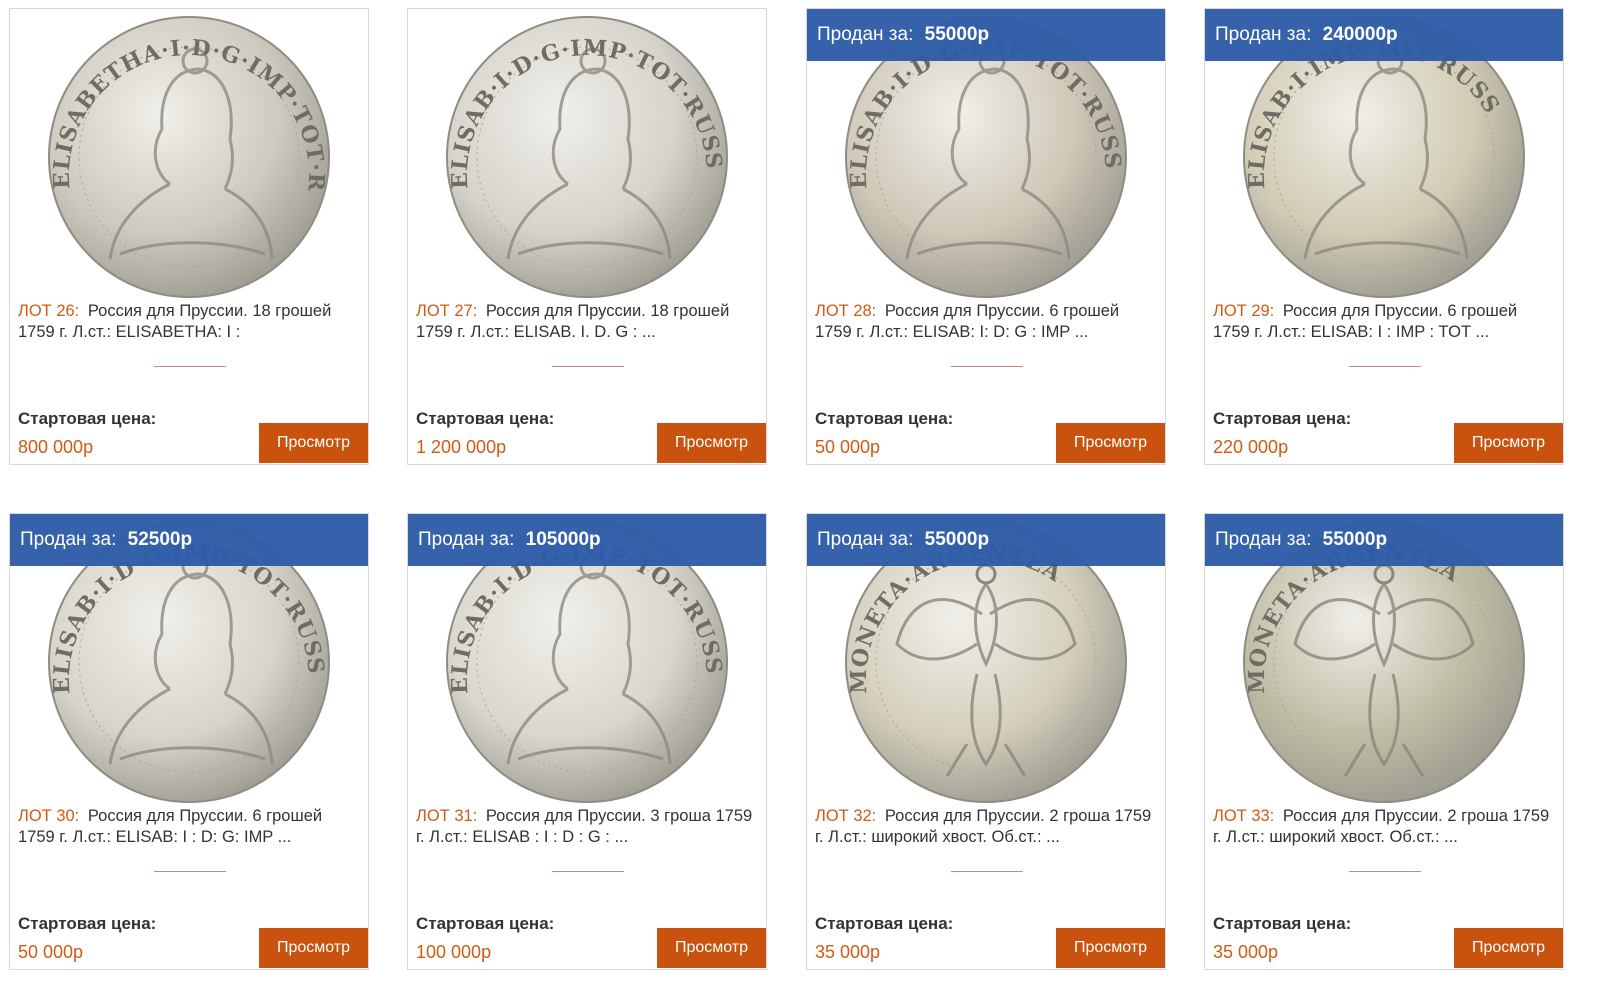 The width and height of the screenshot is (1600, 991). I want to click on lot-number: ЛОТ 31:, so click(446, 816).